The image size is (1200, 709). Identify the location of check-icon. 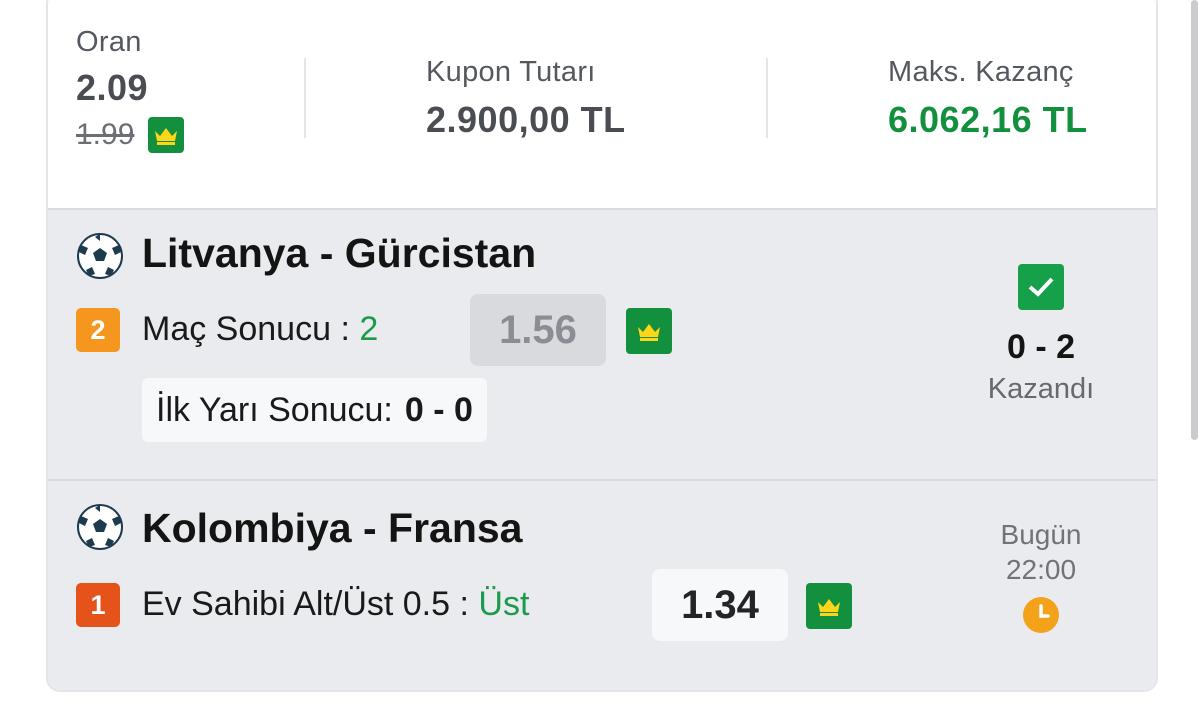
(1041, 287).